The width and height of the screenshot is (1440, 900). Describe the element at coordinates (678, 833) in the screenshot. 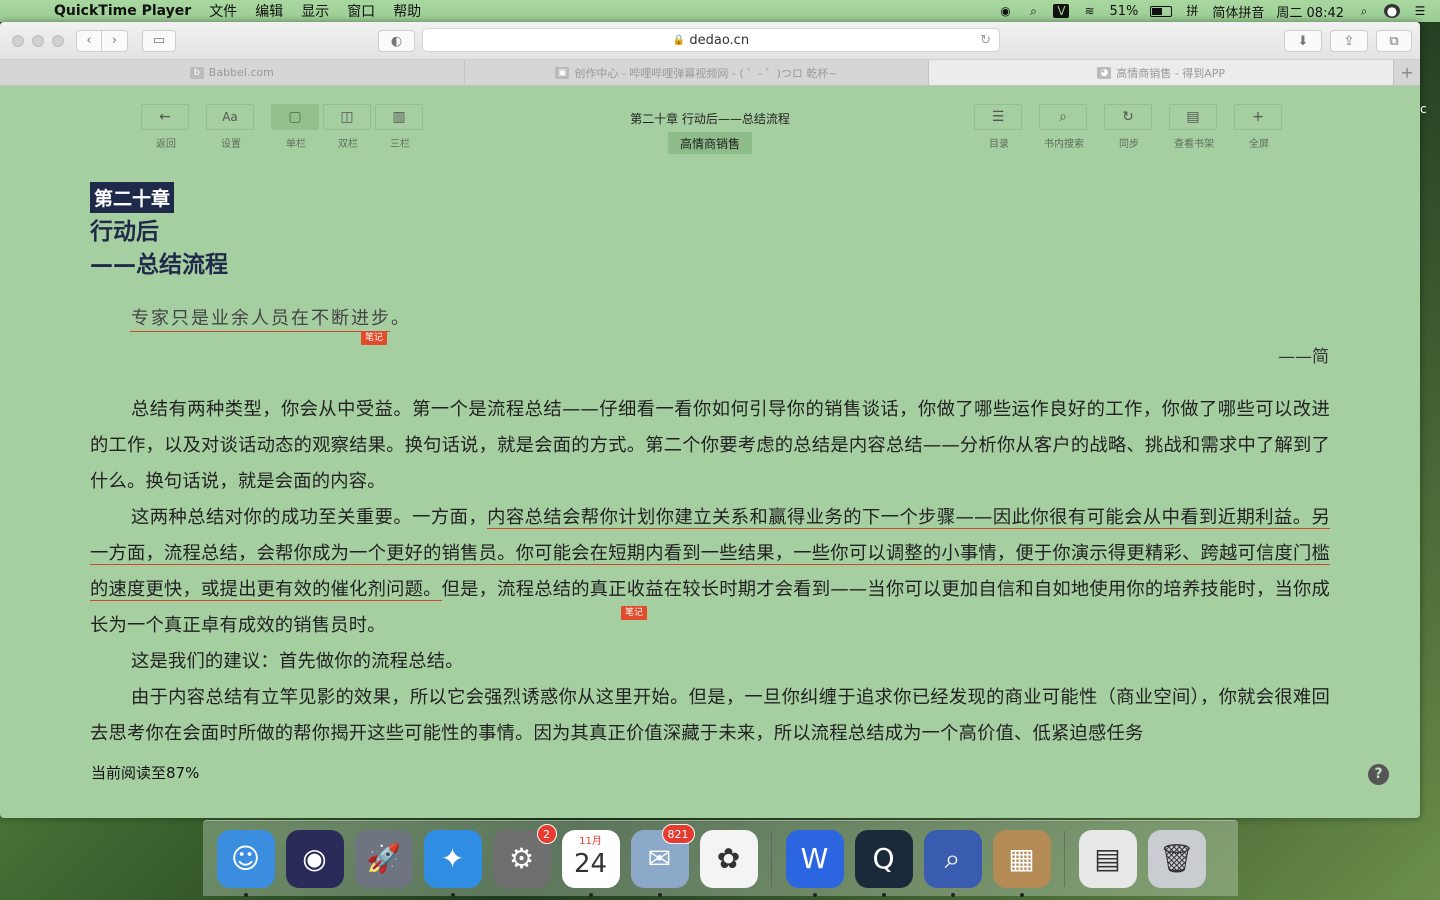

I see `notification-badge: 821` at that location.